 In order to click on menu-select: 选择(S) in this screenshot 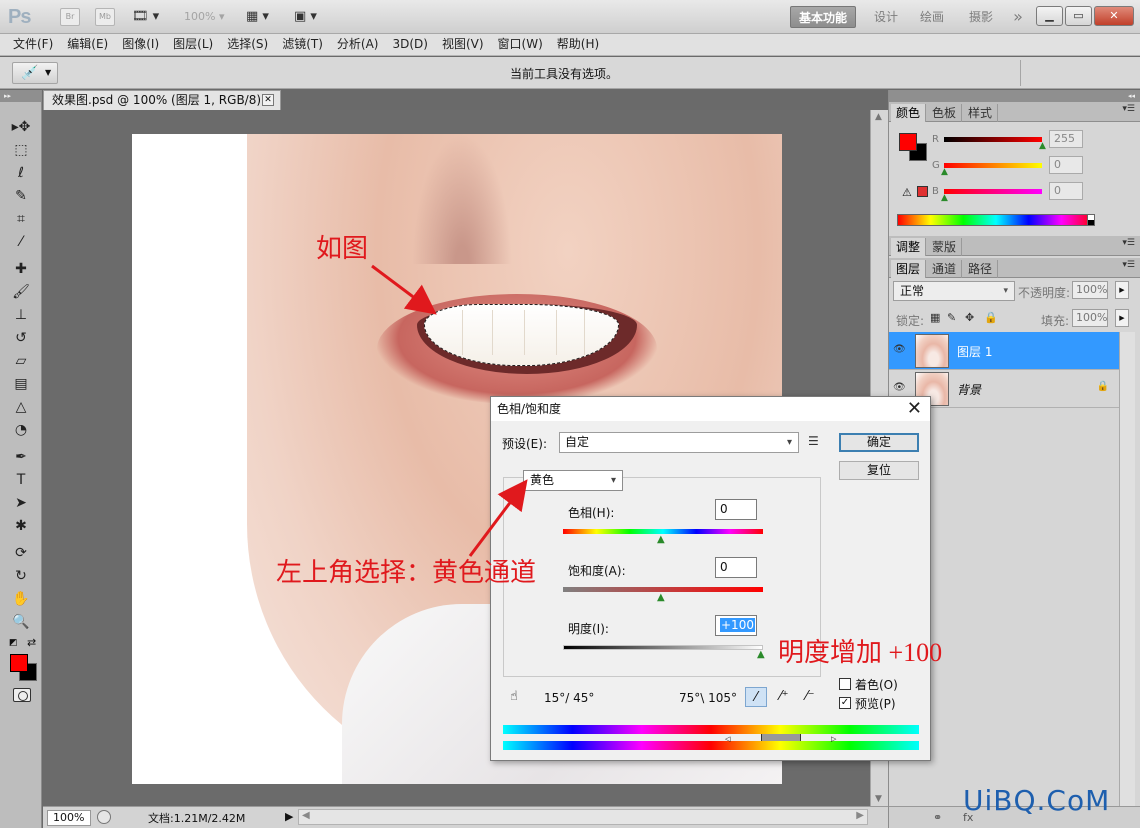, I will do `click(247, 44)`.